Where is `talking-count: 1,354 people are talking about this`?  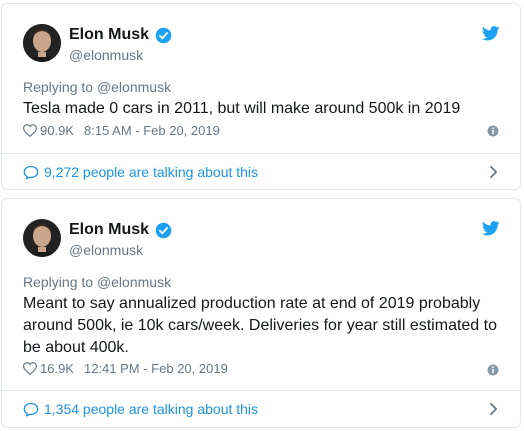
talking-count: 1,354 people are talking about this is located at coordinates (151, 409).